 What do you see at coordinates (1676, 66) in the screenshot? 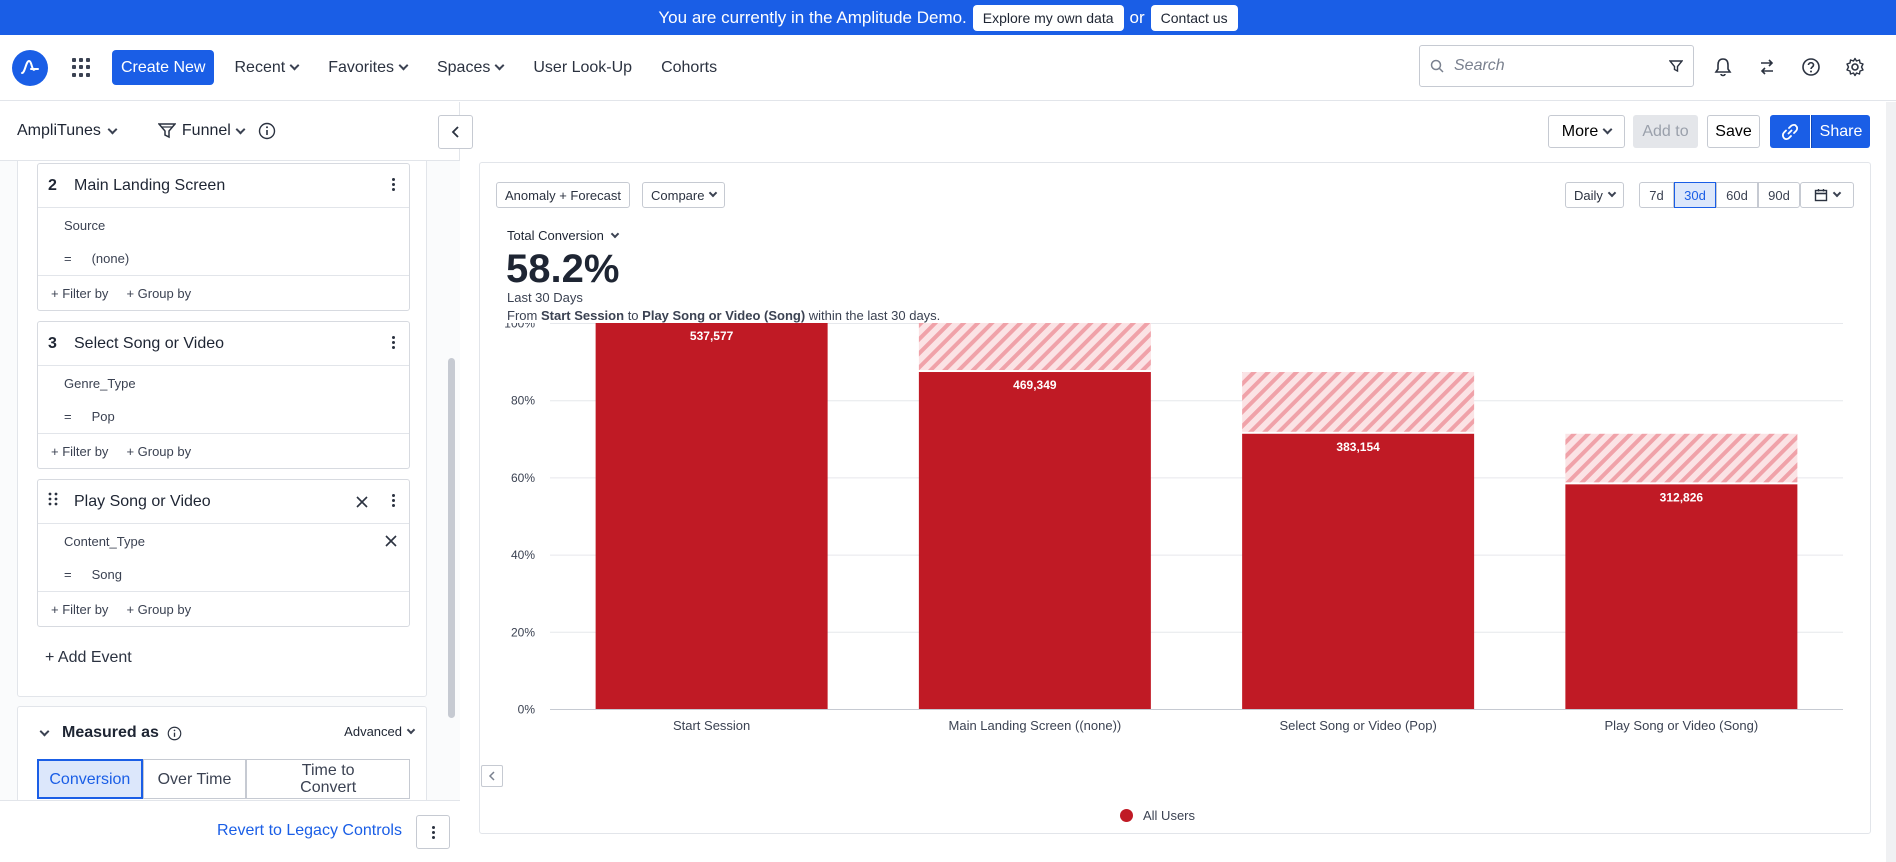
I see `filter-icon` at bounding box center [1676, 66].